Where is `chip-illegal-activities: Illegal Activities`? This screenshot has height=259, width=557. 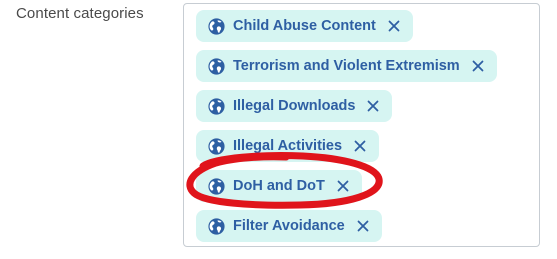 chip-illegal-activities: Illegal Activities is located at coordinates (288, 146).